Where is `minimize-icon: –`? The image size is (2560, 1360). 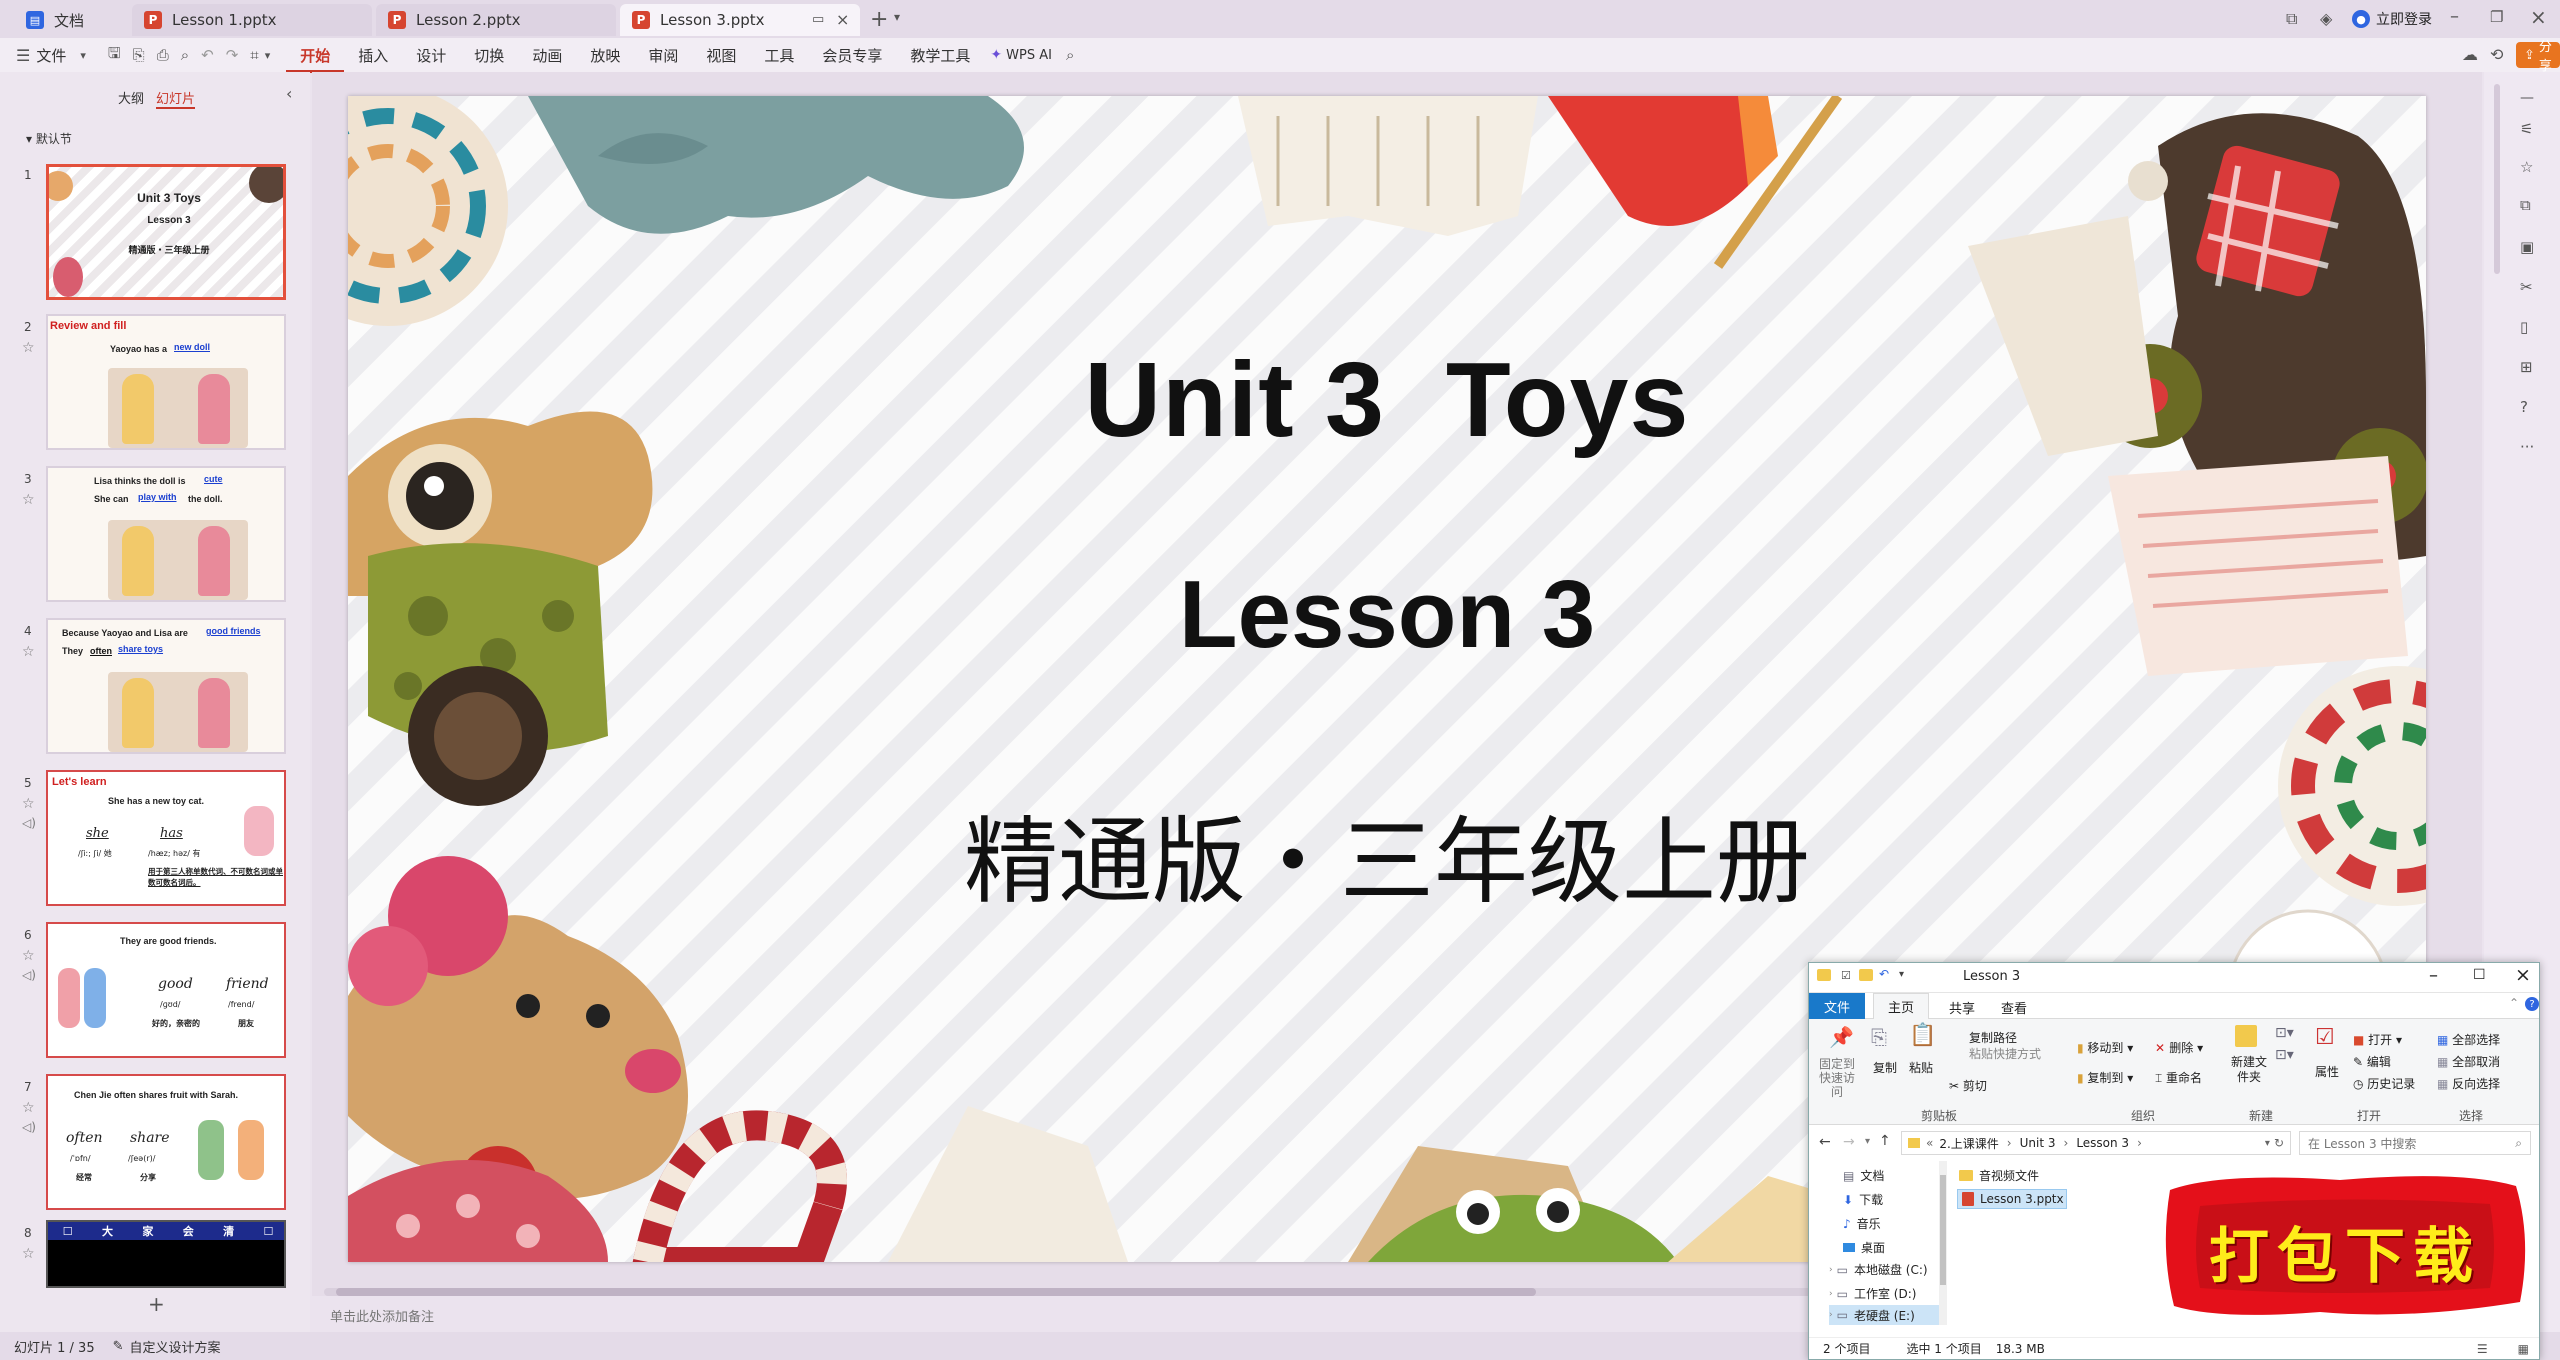
minimize-icon: – is located at coordinates (2433, 975).